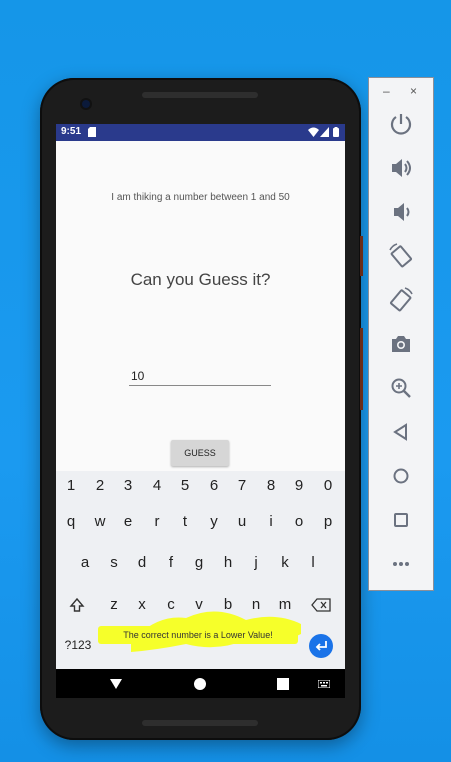  I want to click on emulator-toolbar: – ×, so click(401, 334).